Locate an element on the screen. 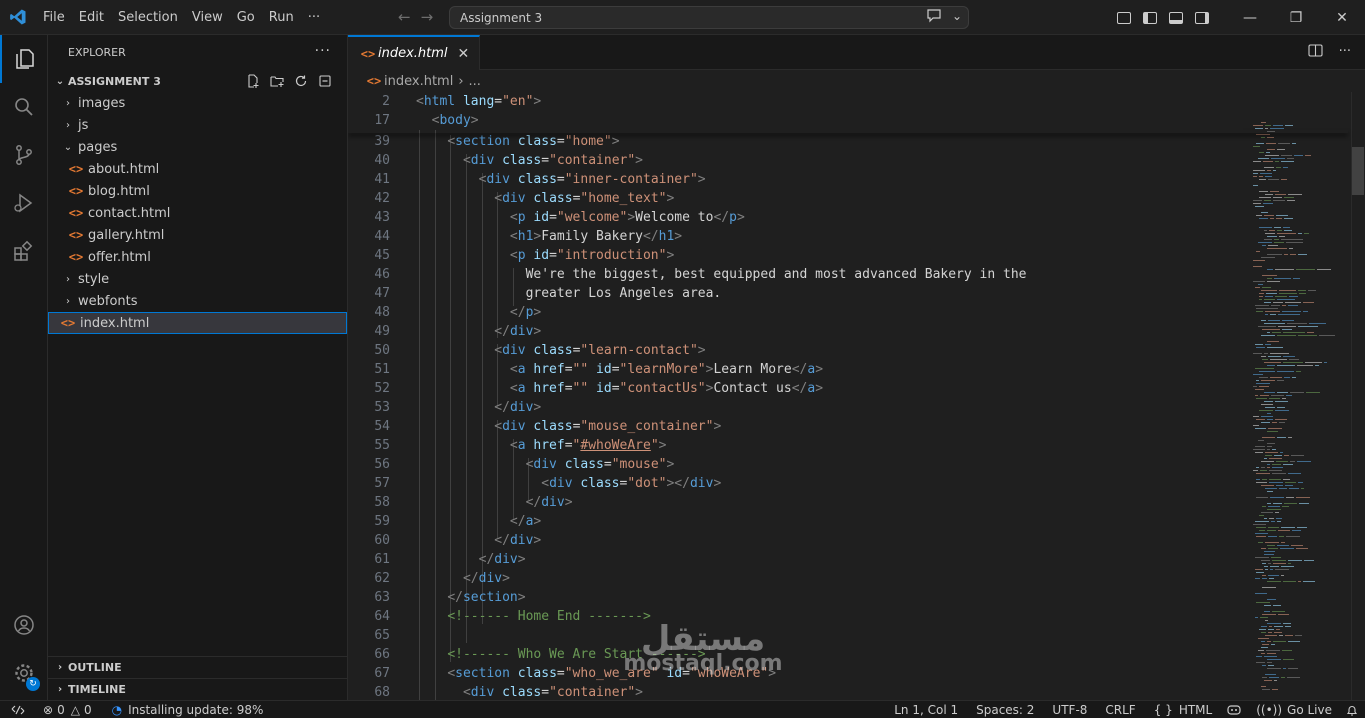 This screenshot has width=1365, height=718. menu-item-more: ··· is located at coordinates (314, 17).